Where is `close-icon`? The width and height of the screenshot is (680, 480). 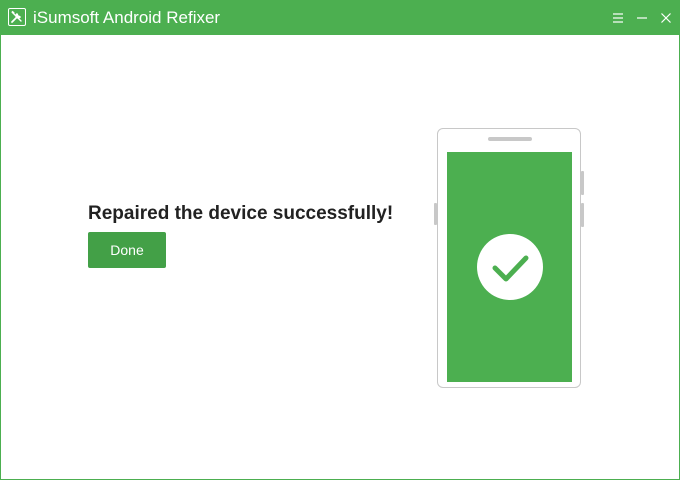
close-icon is located at coordinates (666, 18).